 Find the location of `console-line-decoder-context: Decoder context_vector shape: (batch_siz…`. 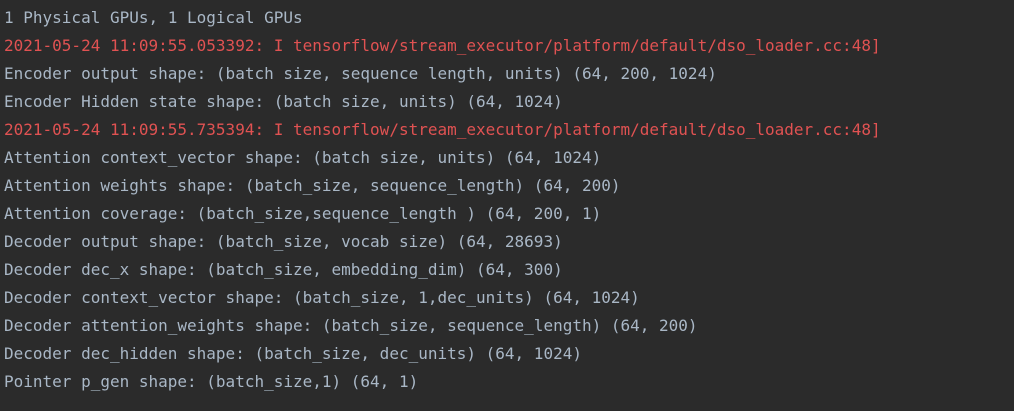

console-line-decoder-context: Decoder context_vector shape: (batch_siz… is located at coordinates (322, 297).